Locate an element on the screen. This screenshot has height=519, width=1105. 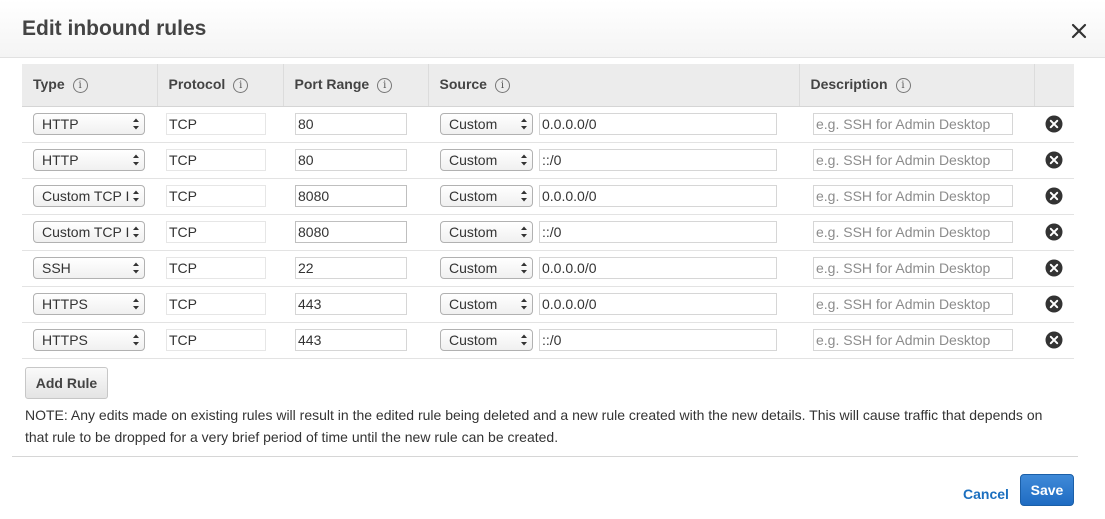
cancel-button: Cancel is located at coordinates (986, 494).